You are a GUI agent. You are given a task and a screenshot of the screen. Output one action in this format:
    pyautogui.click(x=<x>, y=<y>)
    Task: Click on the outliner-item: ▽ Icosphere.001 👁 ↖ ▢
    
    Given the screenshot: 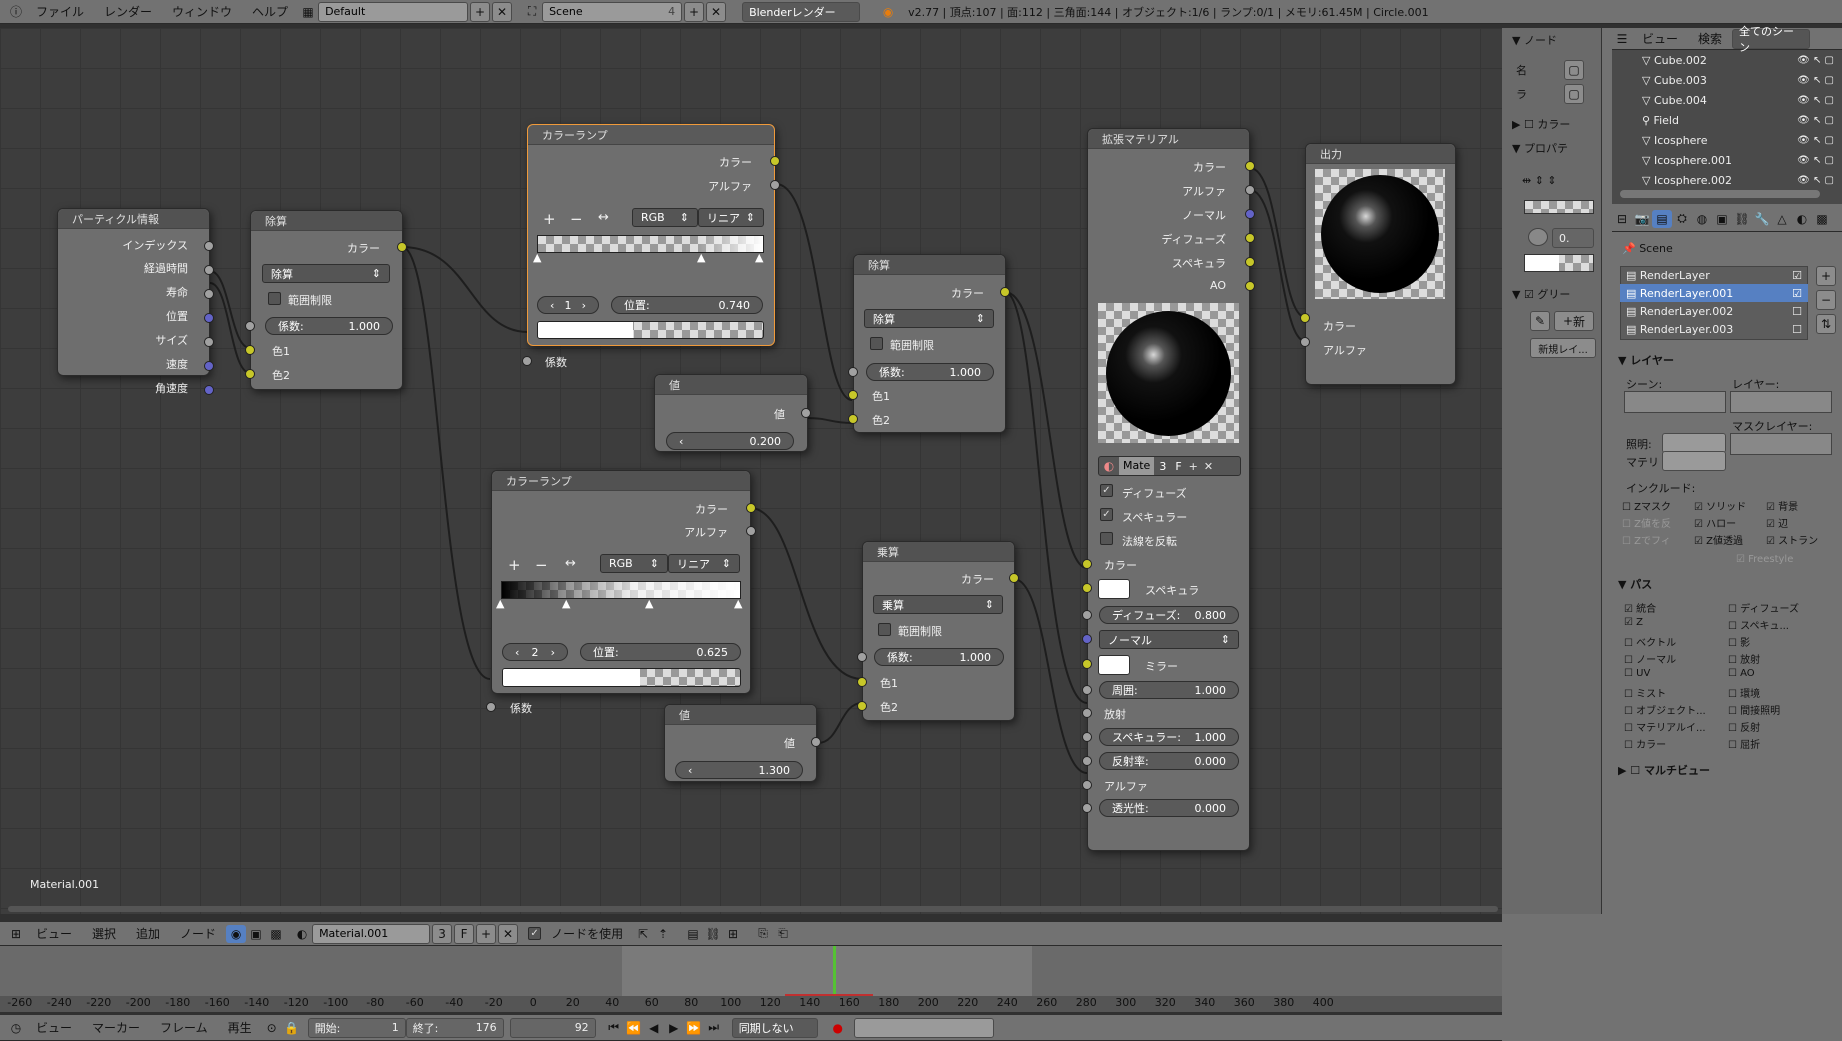 What is the action you would take?
    pyautogui.click(x=1727, y=160)
    